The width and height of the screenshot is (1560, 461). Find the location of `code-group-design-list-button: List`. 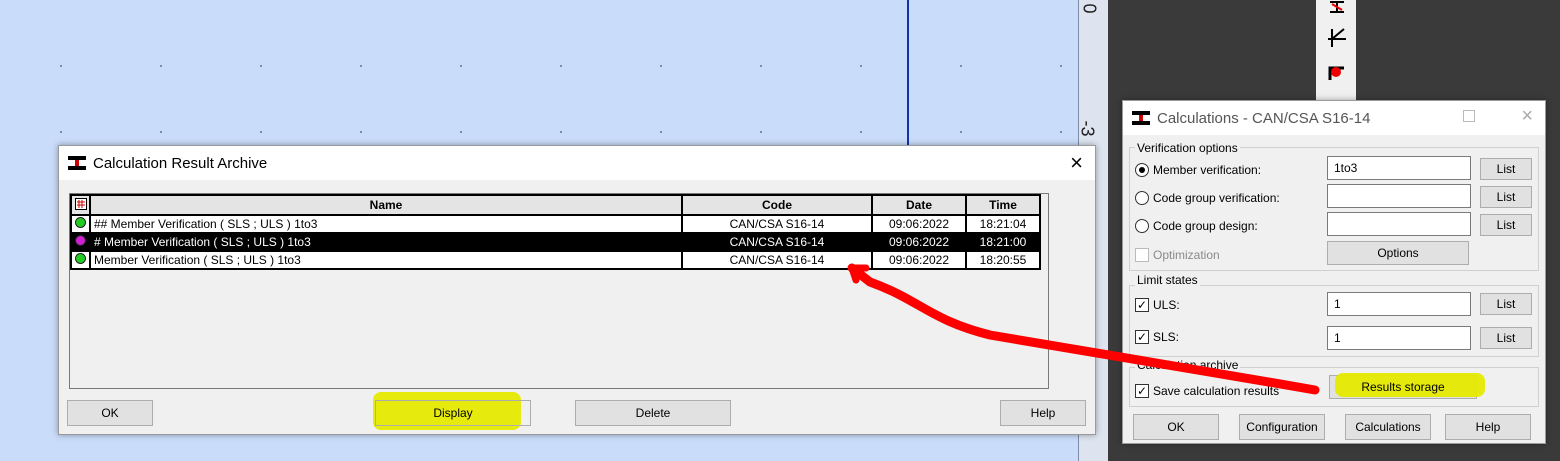

code-group-design-list-button: List is located at coordinates (1506, 225).